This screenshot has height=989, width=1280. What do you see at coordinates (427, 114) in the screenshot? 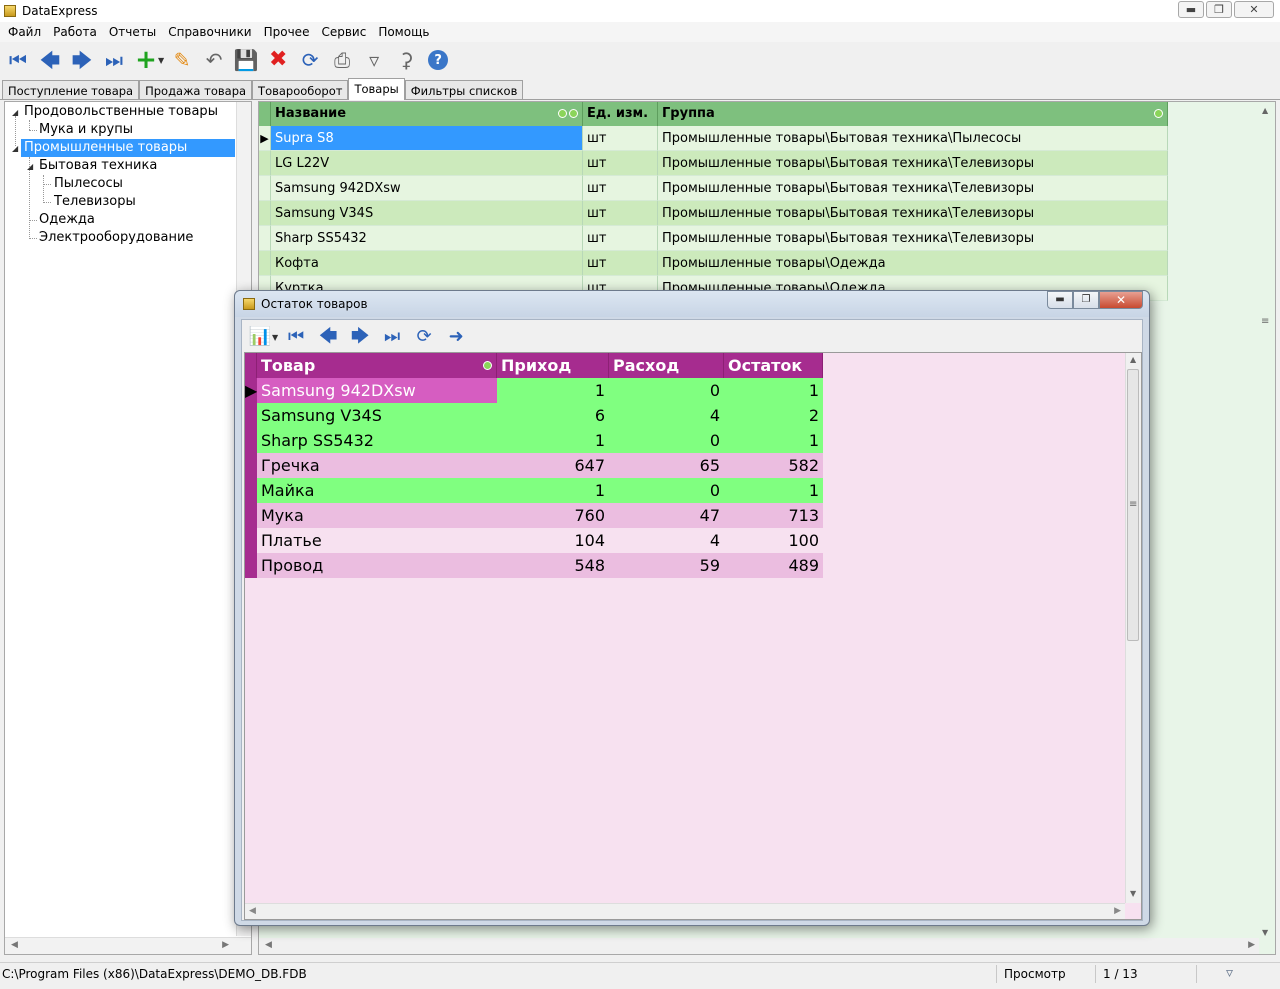
I see `column-header-name: Название` at bounding box center [427, 114].